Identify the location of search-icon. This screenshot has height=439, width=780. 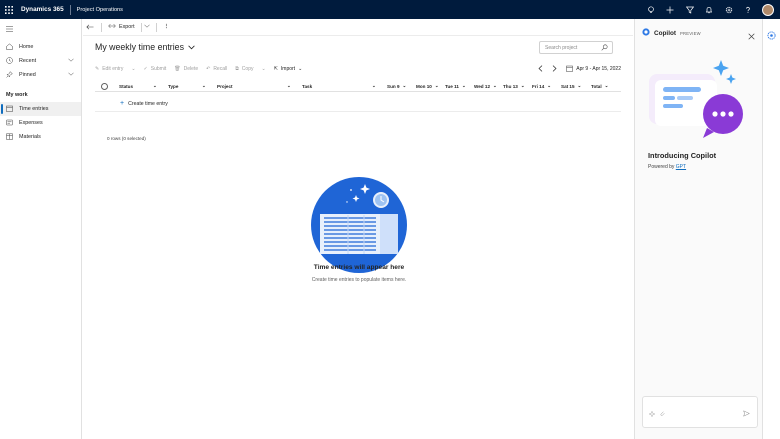
(604, 48).